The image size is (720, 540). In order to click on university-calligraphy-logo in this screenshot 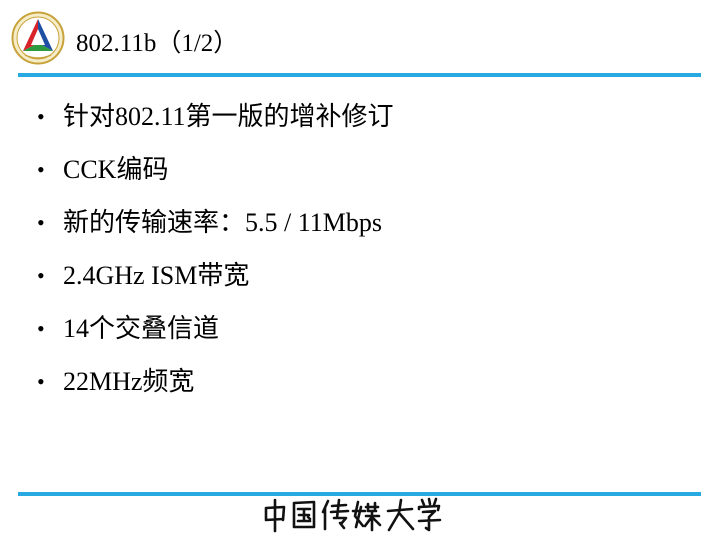, I will do `click(352, 515)`.